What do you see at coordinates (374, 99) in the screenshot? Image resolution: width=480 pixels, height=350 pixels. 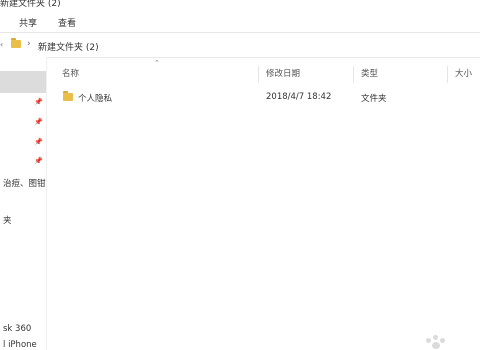 I see `file-type: 文件夹` at bounding box center [374, 99].